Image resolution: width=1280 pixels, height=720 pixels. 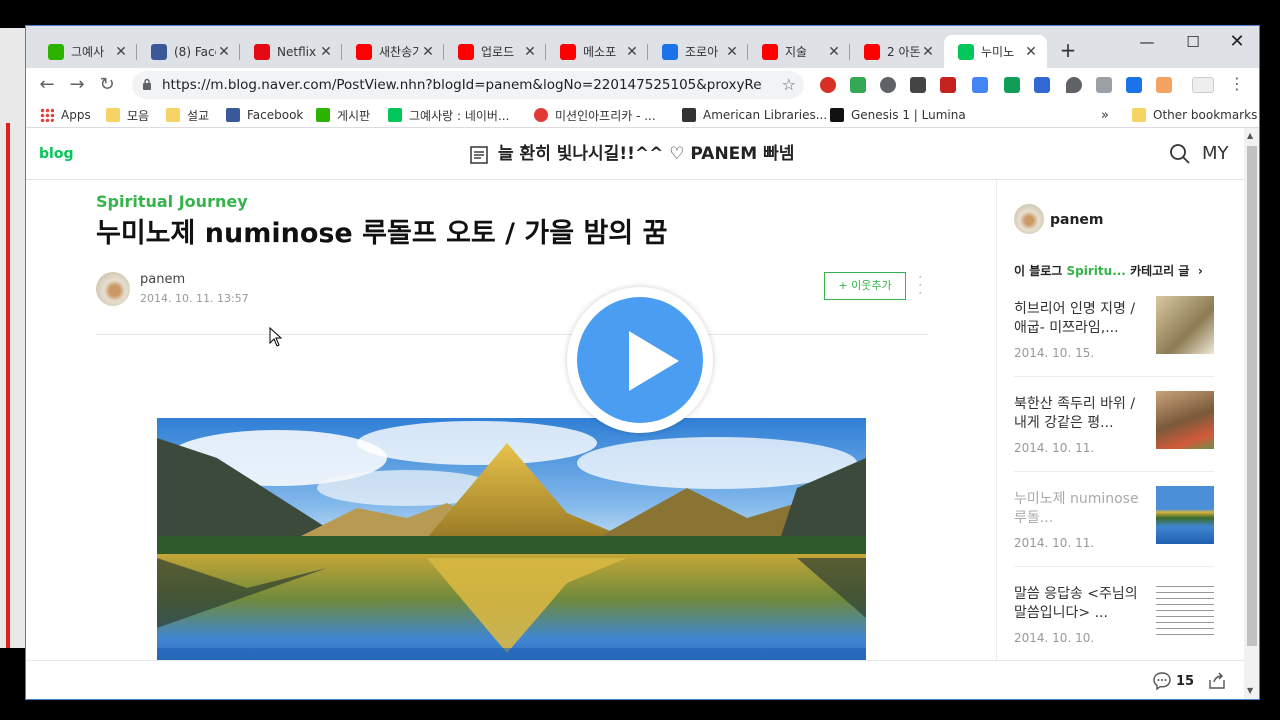 I want to click on sidebar-blog-name: panem, so click(x=1077, y=220).